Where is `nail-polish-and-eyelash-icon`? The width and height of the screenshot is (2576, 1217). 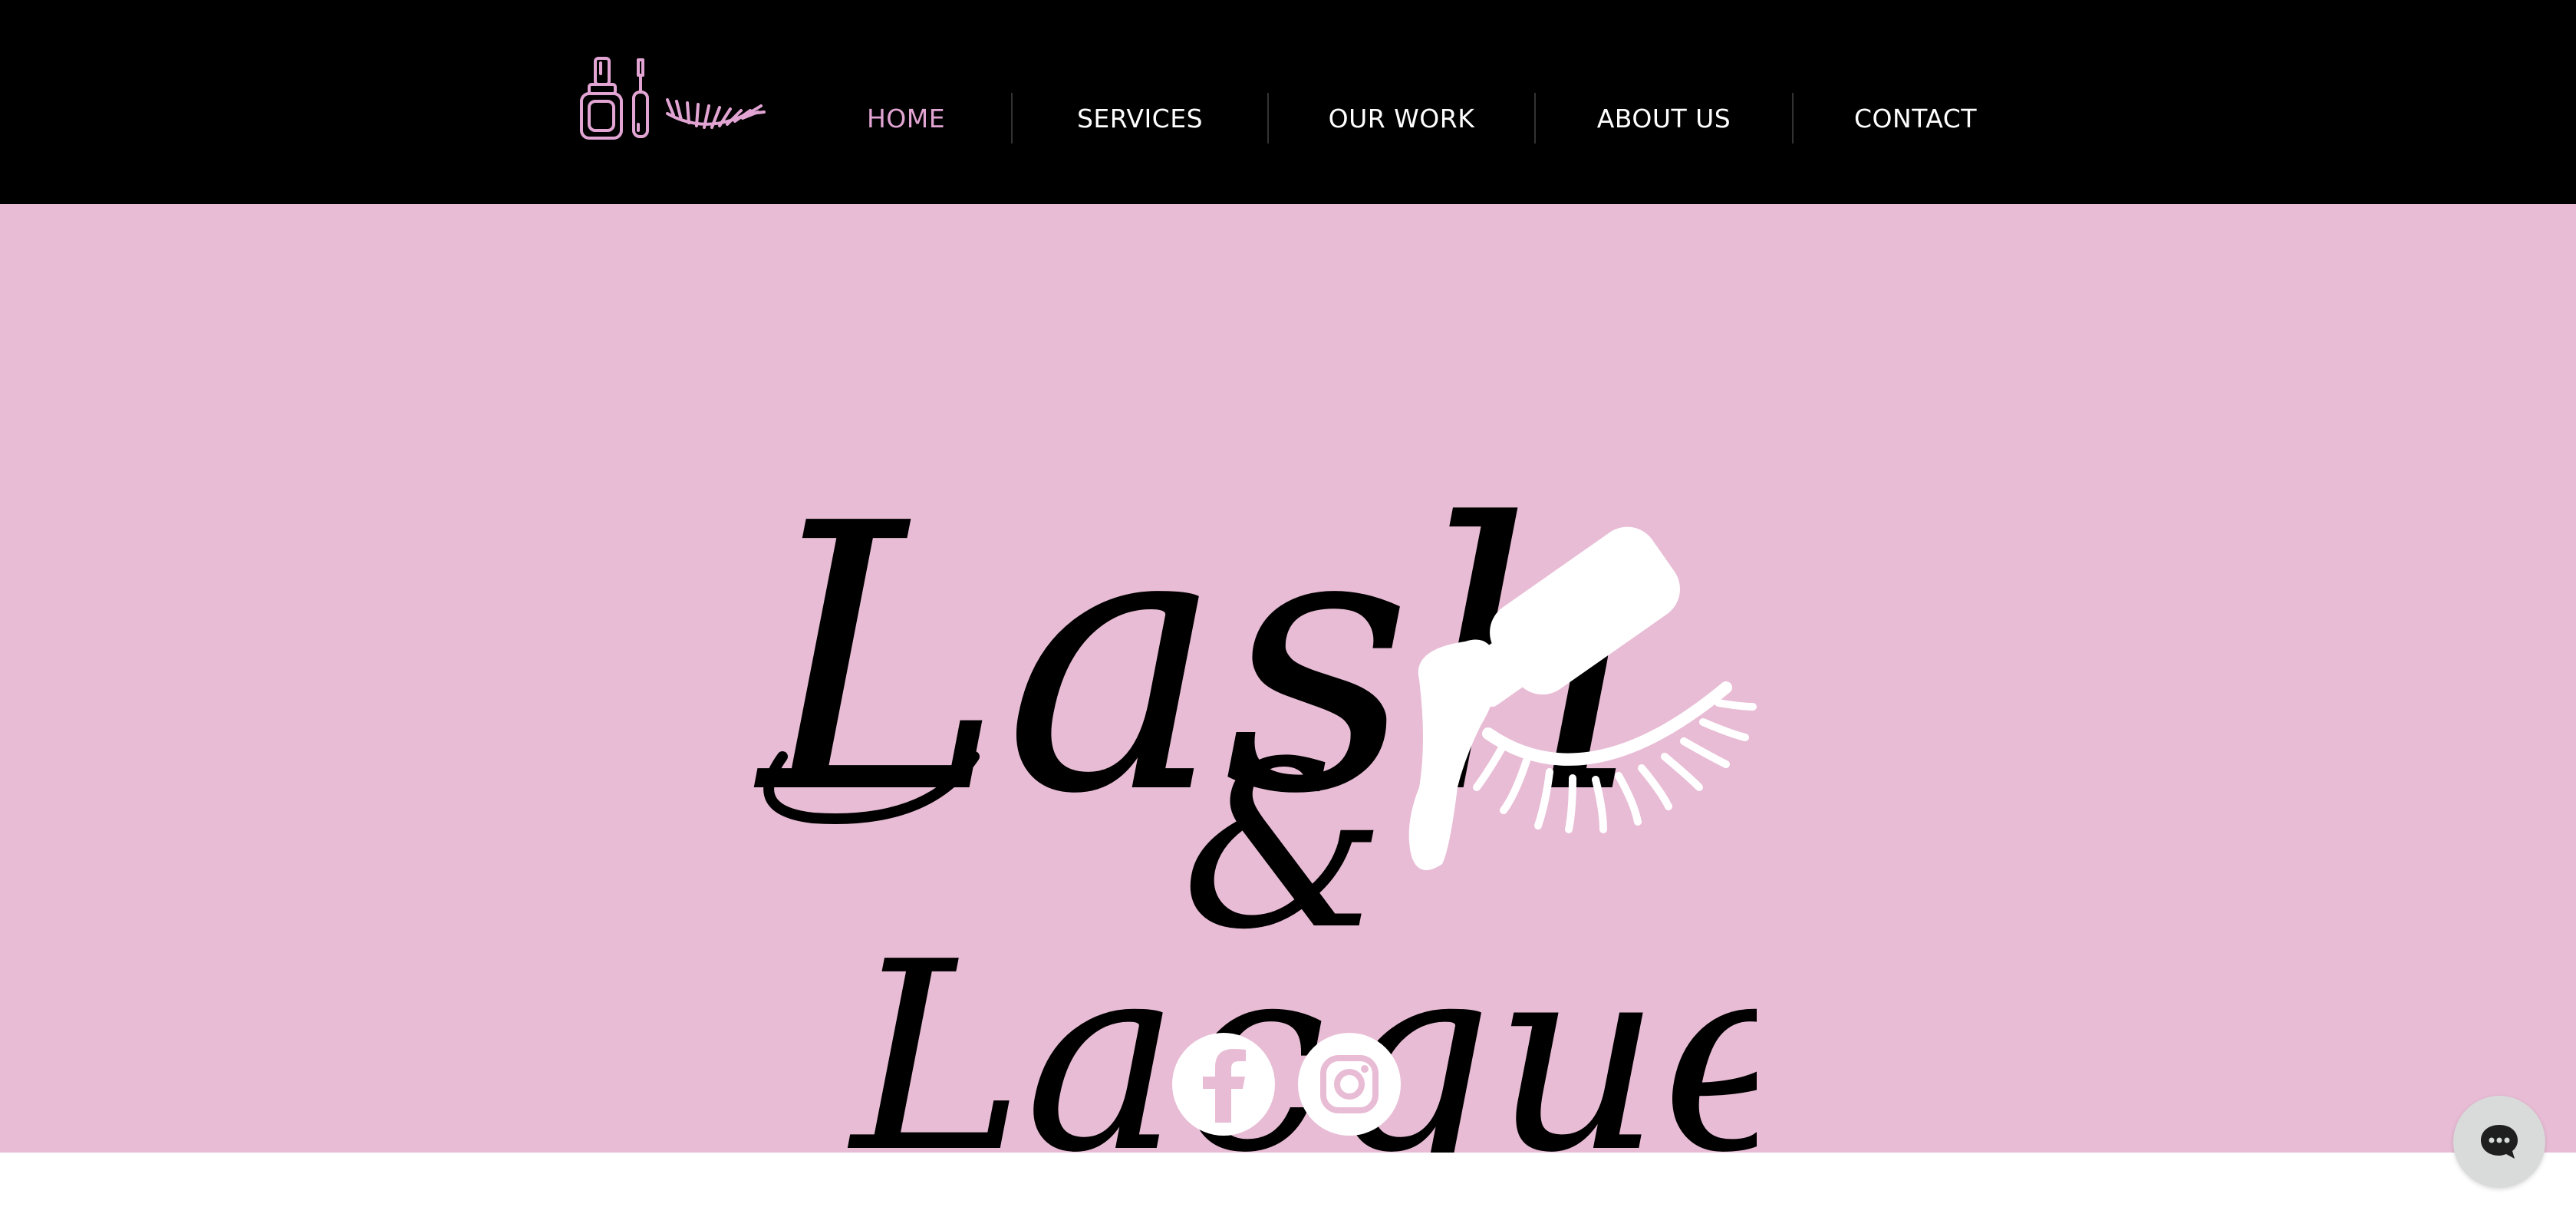 nail-polish-and-eyelash-icon is located at coordinates (673, 98).